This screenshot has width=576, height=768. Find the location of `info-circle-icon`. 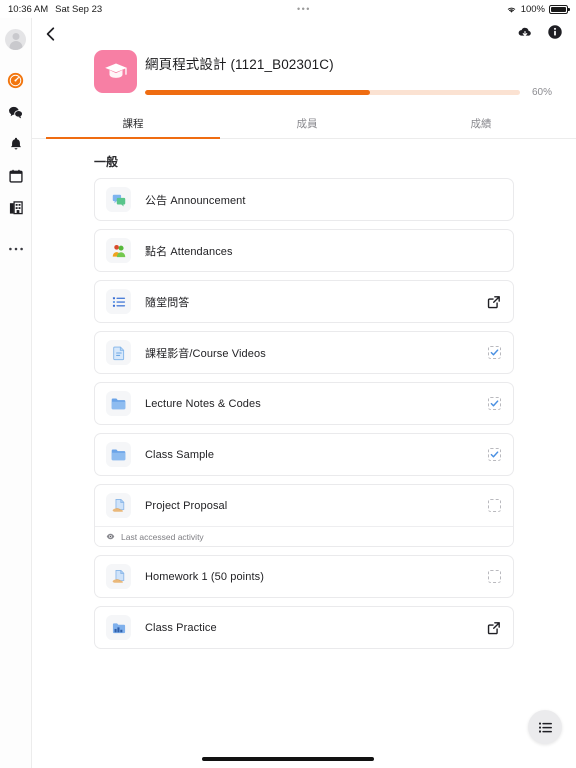

info-circle-icon is located at coordinates (555, 31).